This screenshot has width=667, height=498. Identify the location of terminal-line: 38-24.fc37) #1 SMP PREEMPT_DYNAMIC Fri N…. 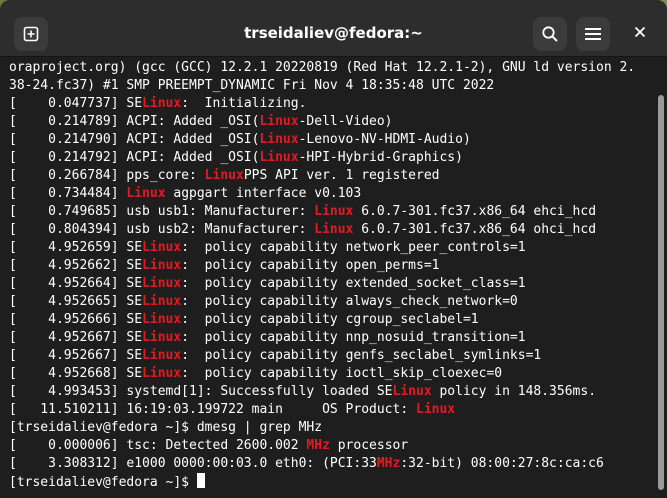
(338, 86).